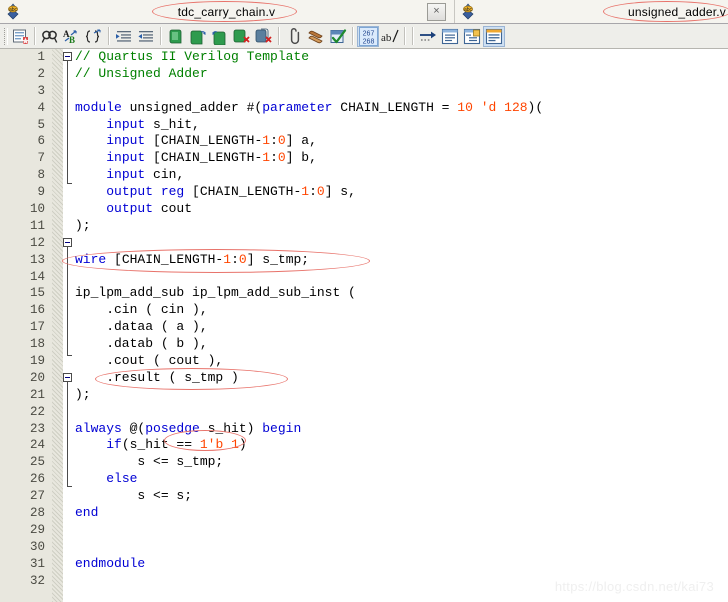  I want to click on code-token: )(, so click(535, 107).